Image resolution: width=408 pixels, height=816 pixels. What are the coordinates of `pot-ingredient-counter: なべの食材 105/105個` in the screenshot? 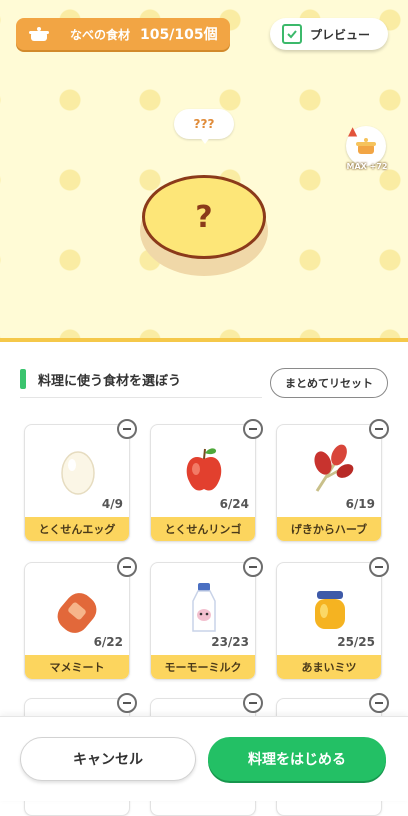 It's located at (123, 34).